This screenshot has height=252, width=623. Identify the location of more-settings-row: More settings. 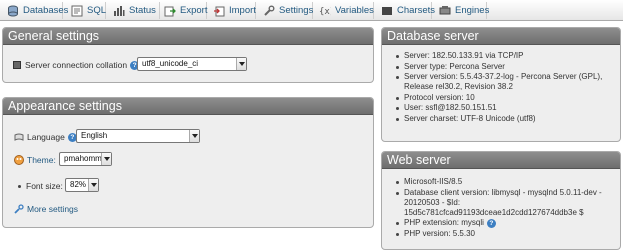
(46, 209).